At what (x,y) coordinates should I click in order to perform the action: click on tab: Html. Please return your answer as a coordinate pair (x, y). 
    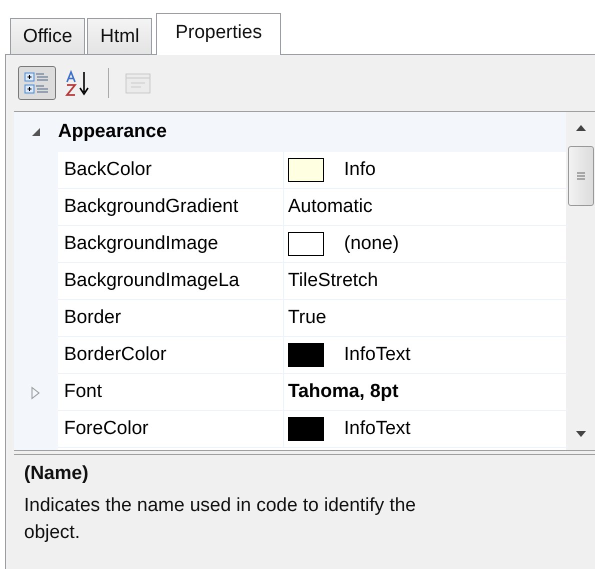
    Looking at the image, I should click on (119, 36).